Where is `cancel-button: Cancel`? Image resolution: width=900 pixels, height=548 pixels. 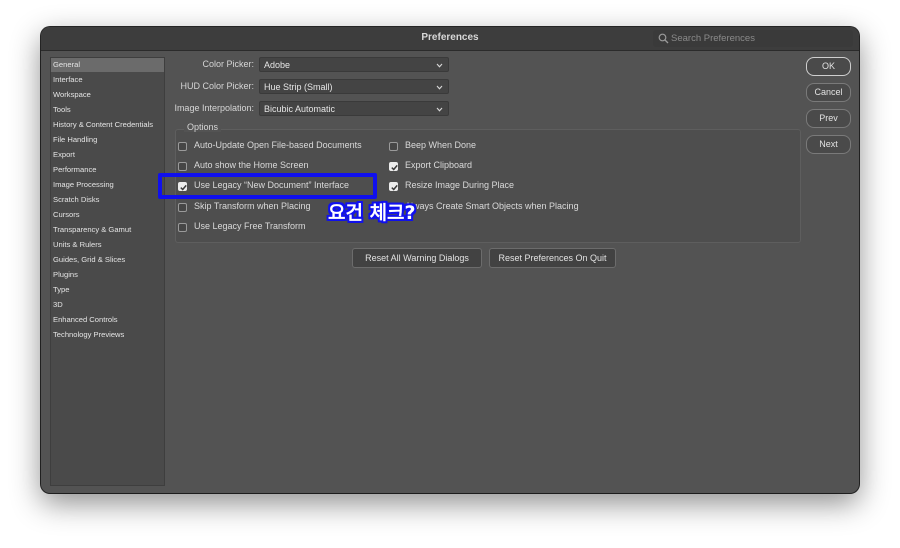
cancel-button: Cancel is located at coordinates (828, 92).